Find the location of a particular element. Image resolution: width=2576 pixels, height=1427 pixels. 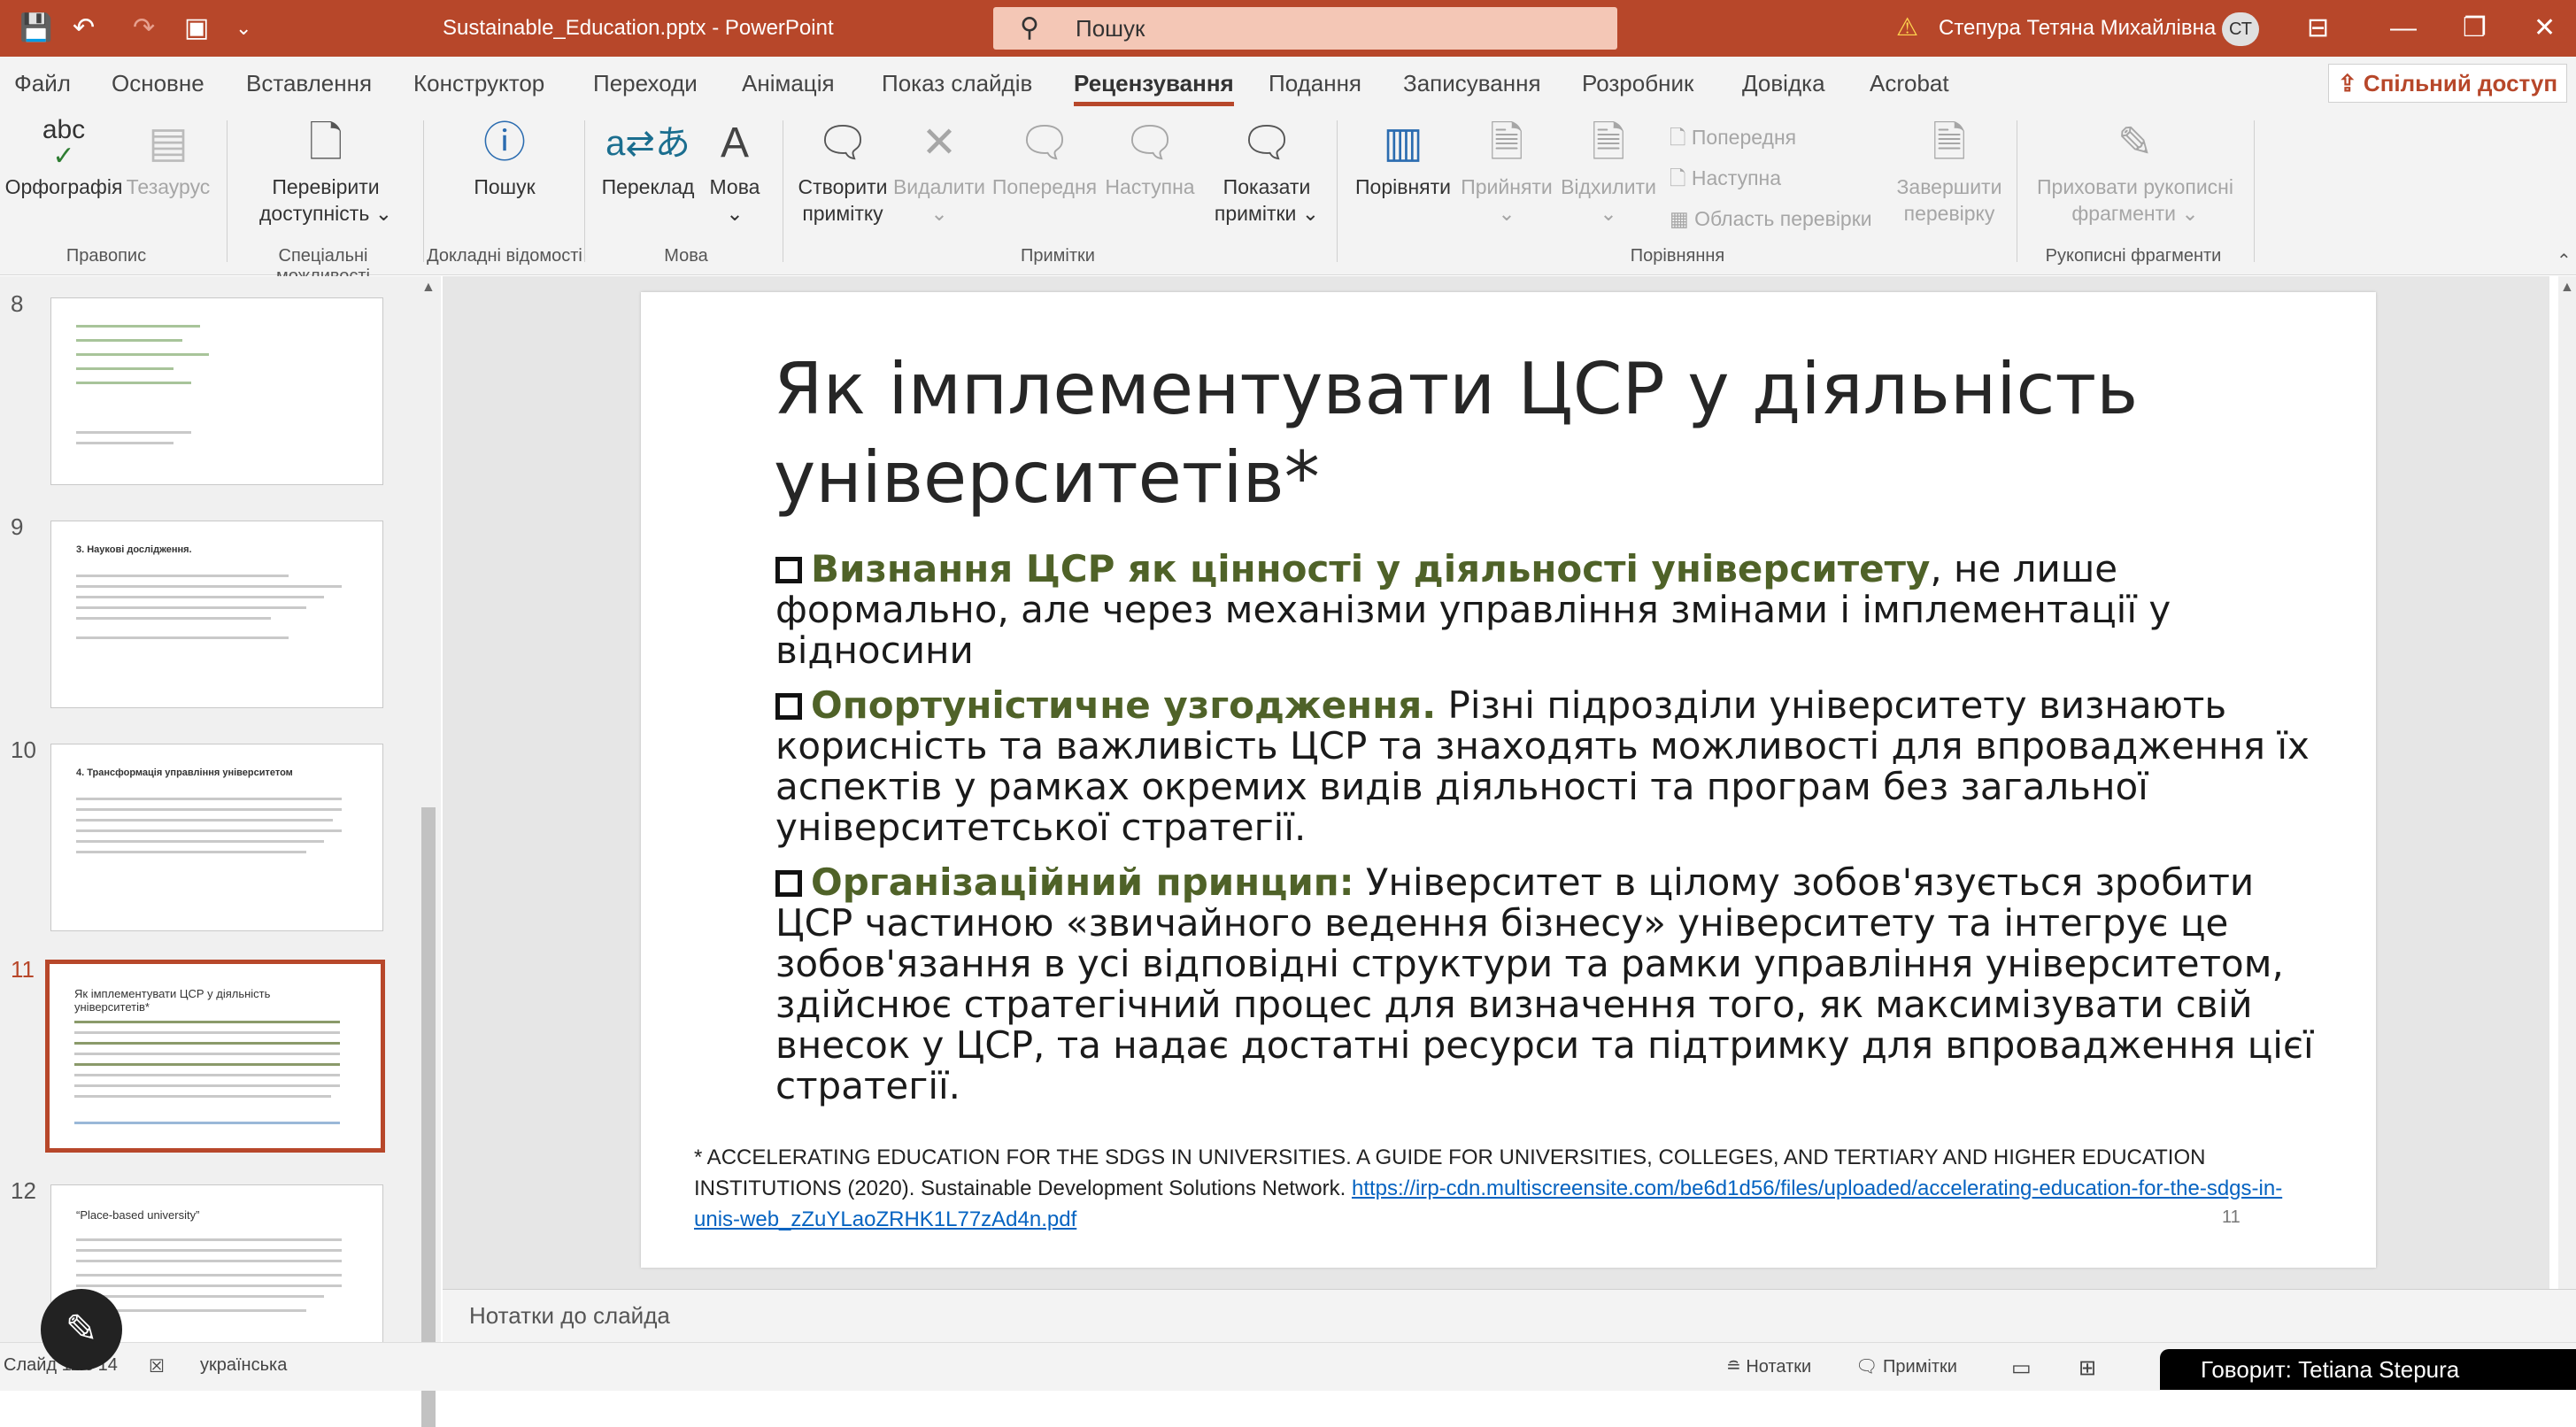

tab-home: Основне is located at coordinates (158, 83).